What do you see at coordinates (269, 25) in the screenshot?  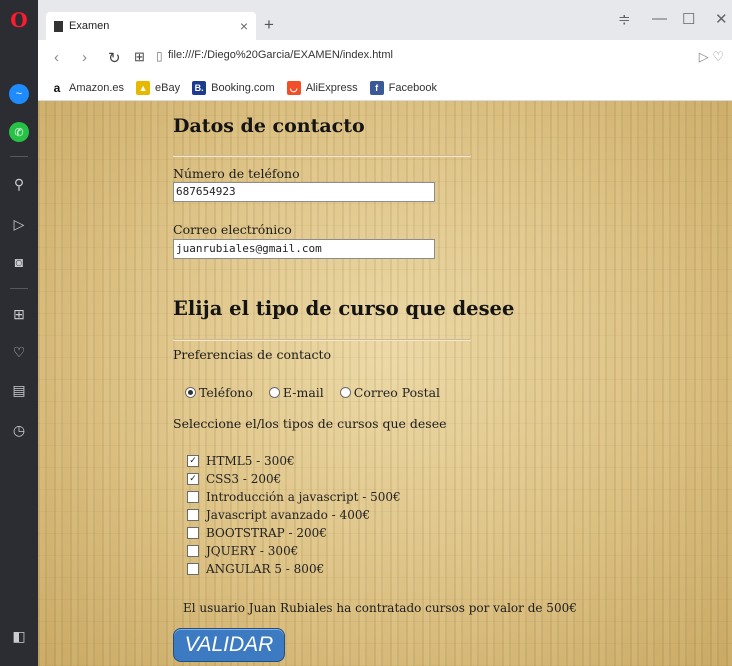 I see `new-tab-icon: +` at bounding box center [269, 25].